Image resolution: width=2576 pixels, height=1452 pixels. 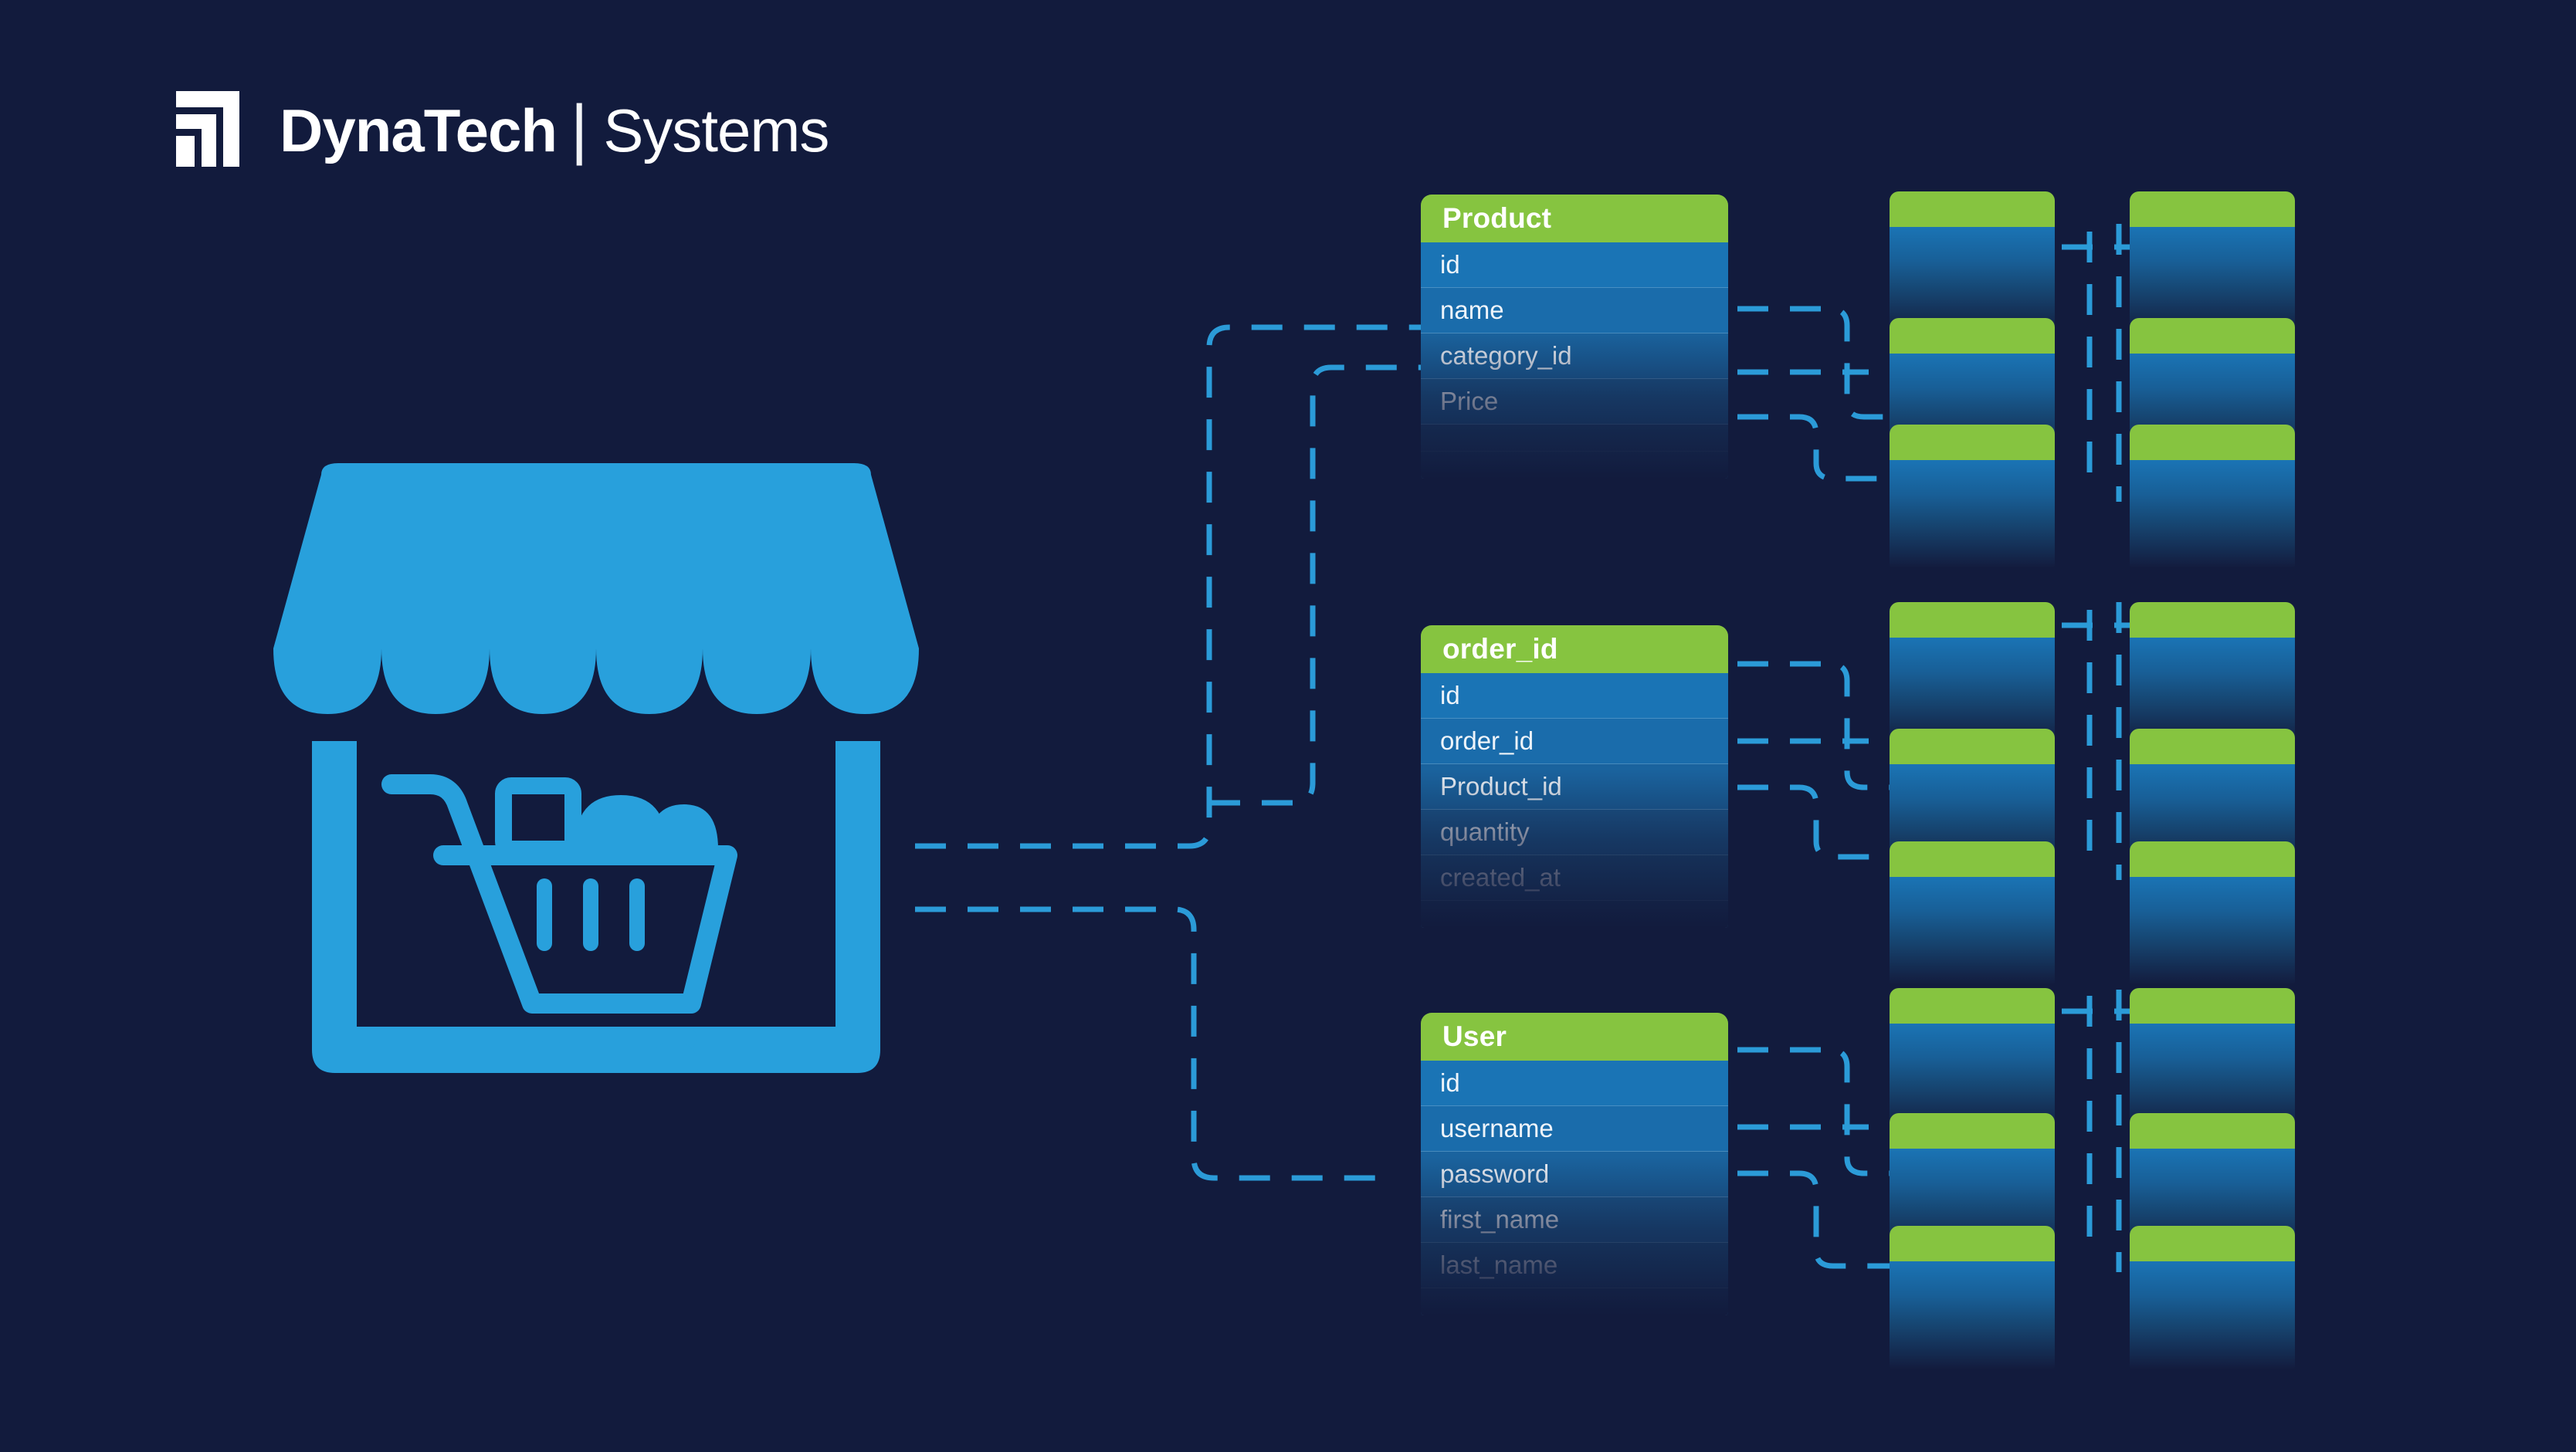 I want to click on brand-name-bold: DynaTech, so click(x=419, y=130).